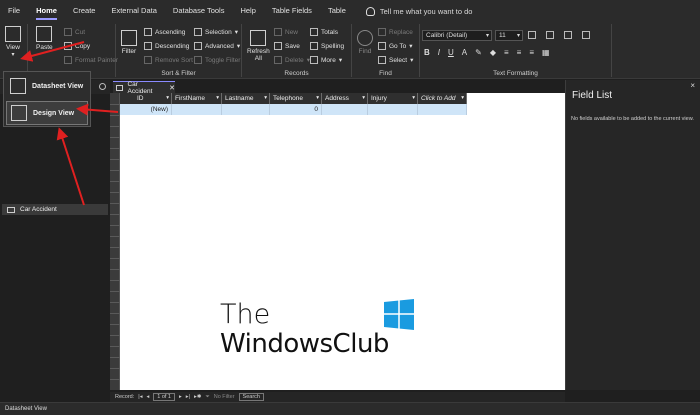 Image resolution: width=700 pixels, height=415 pixels. What do you see at coordinates (519, 52) in the screenshot?
I see `align-center-icon: ≡` at bounding box center [519, 52].